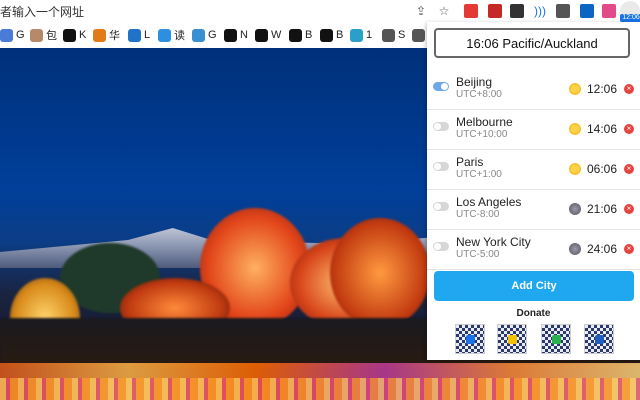  I want to click on current-timezone-display: 16:06 Pacific/Auckland, so click(532, 43).